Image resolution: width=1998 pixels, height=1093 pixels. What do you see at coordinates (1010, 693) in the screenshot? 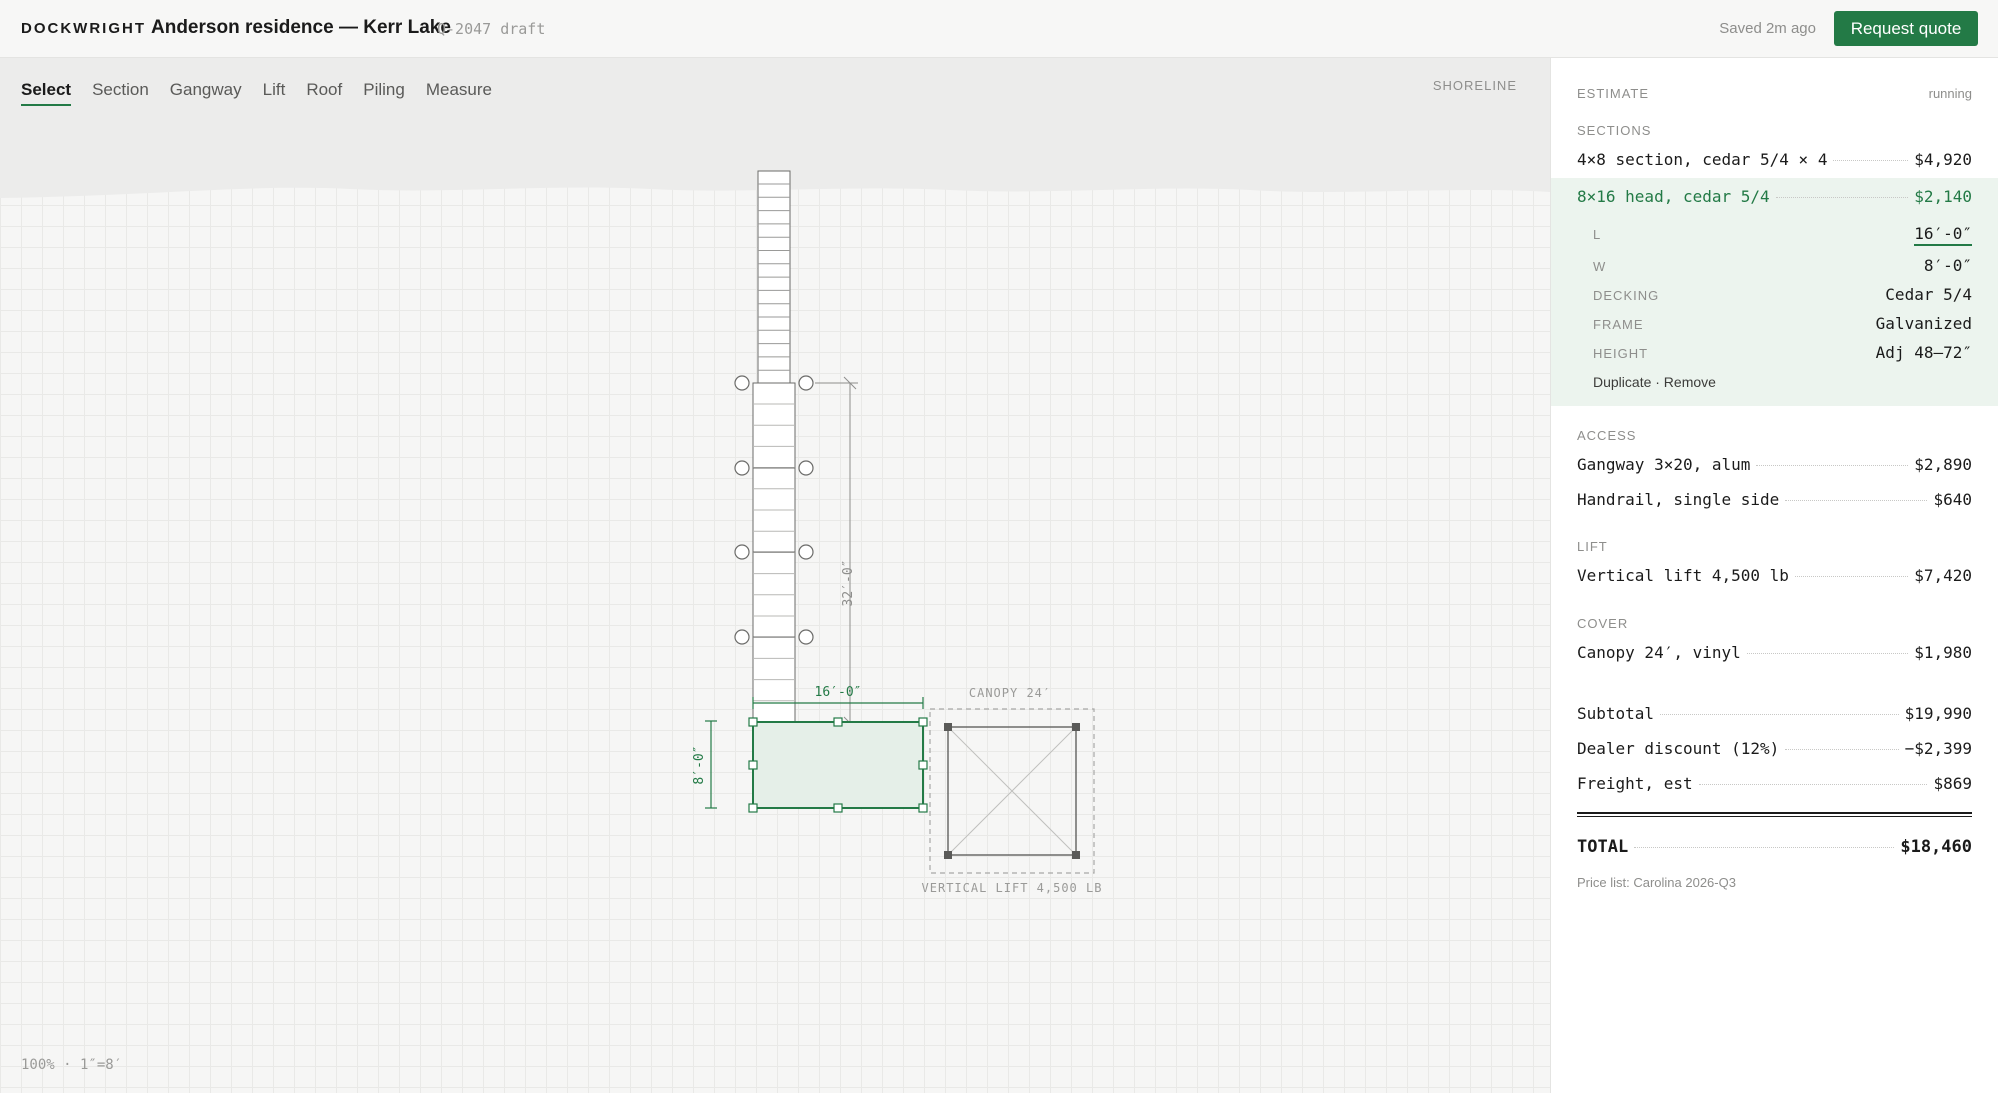
I see `canopy-label: CANOPY 24′` at bounding box center [1010, 693].